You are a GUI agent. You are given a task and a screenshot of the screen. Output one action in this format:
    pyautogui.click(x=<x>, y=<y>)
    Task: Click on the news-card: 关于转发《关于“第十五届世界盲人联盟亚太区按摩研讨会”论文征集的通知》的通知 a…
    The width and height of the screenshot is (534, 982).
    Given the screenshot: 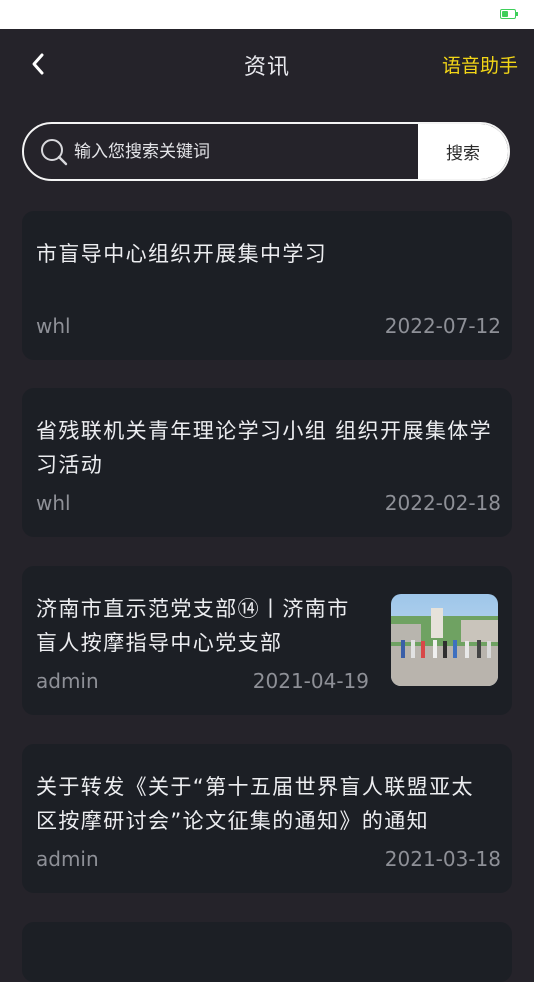 What is the action you would take?
    pyautogui.click(x=267, y=818)
    